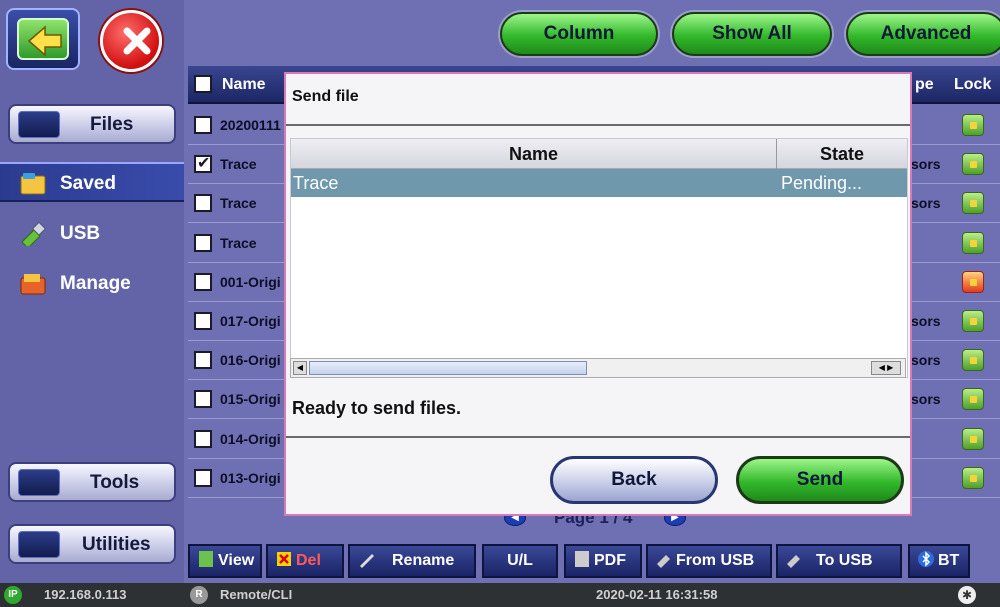  I want to click on pdf-label: PDF, so click(610, 560).